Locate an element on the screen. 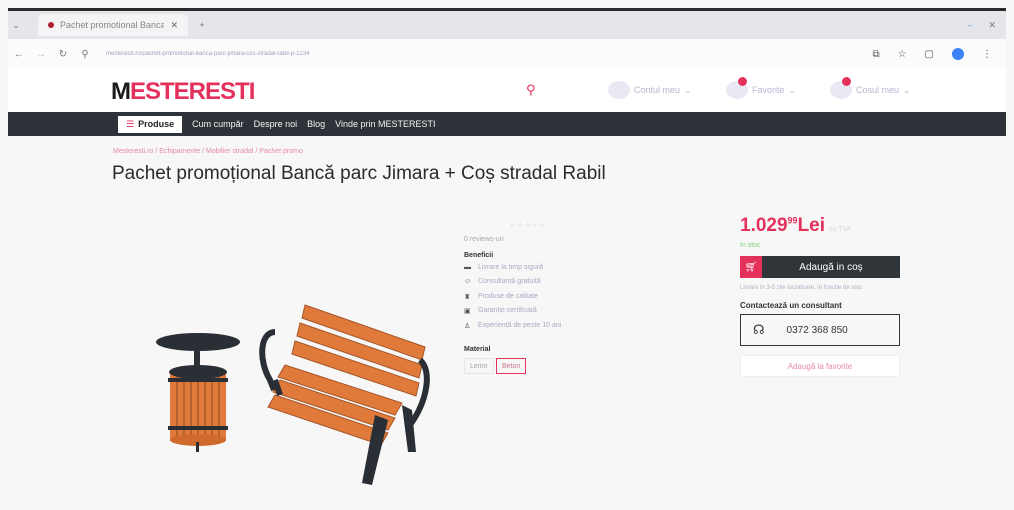  quality-icon: ♜ is located at coordinates (467, 297).